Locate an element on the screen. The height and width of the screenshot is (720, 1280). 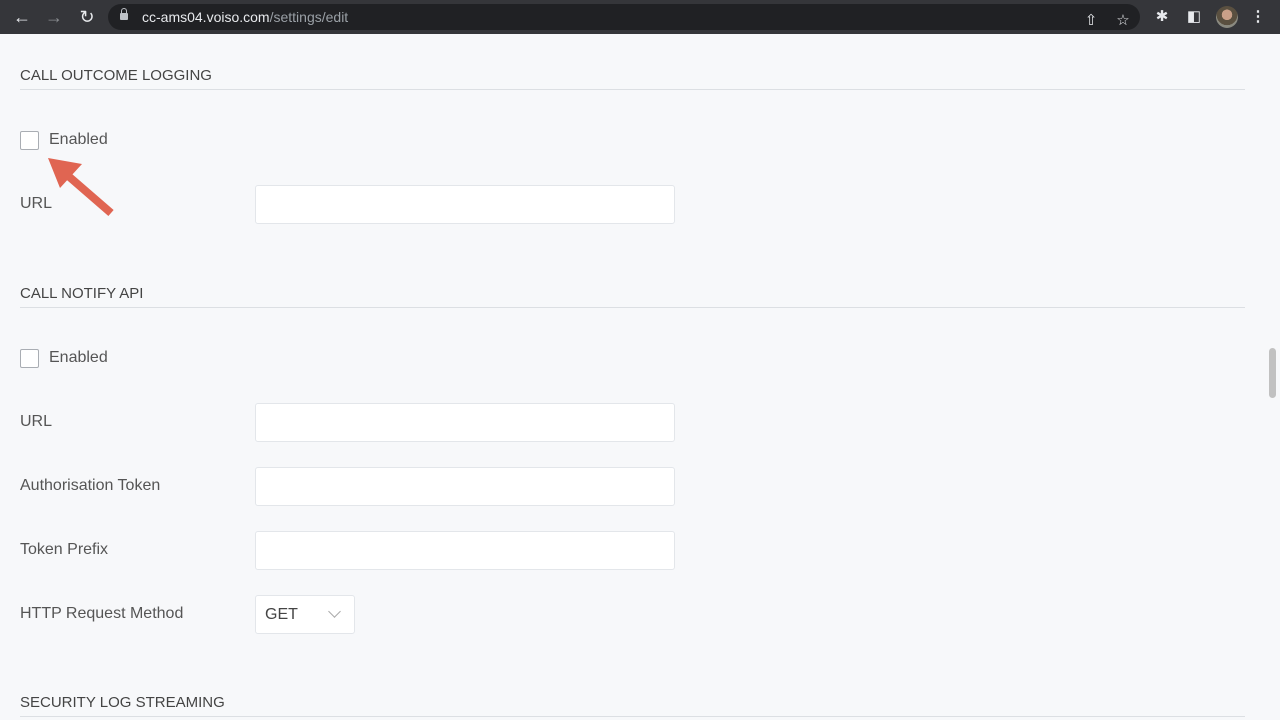
call-notify-url-label: URL is located at coordinates (36, 421).